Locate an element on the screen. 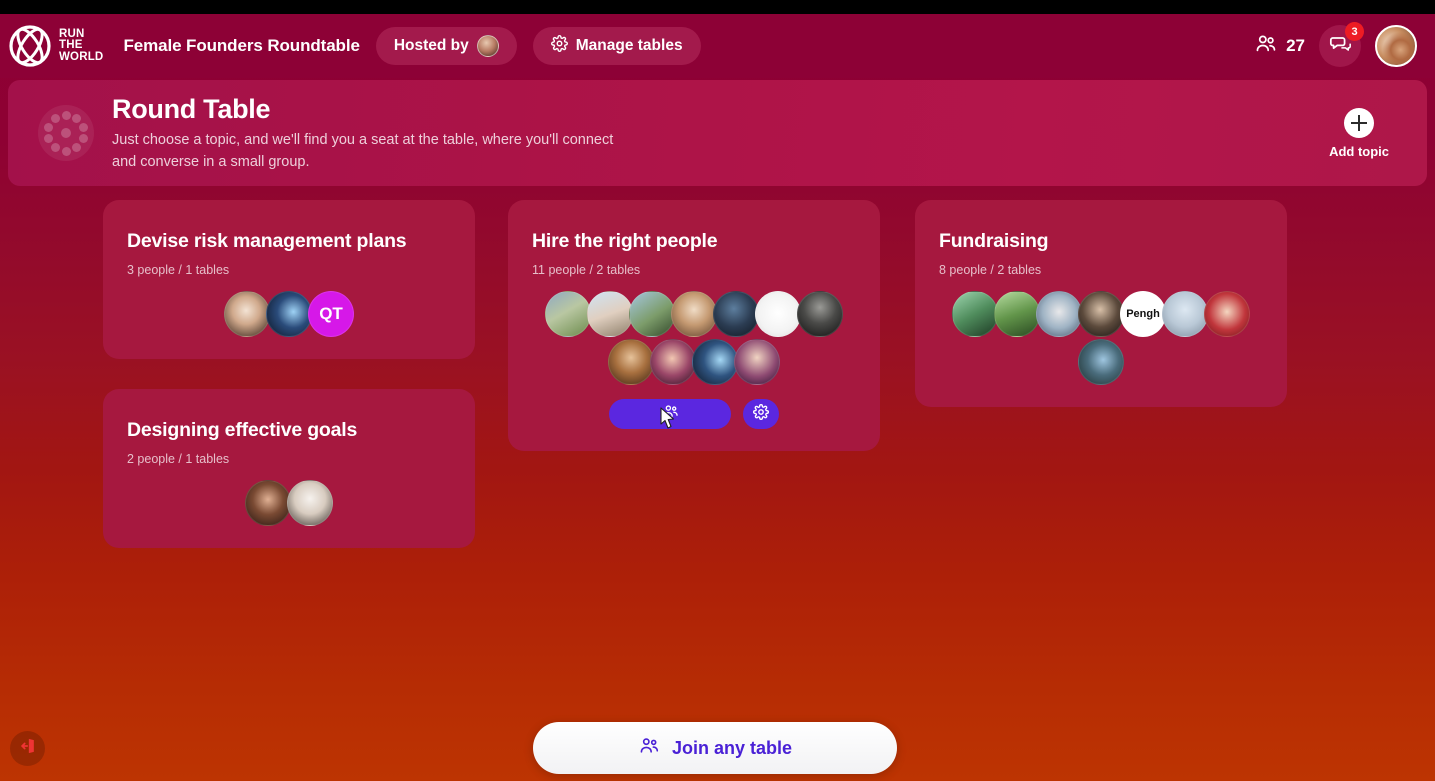 Image resolution: width=1435 pixels, height=781 pixels. topic-column-3: Fundraising 8 people / 2 tables Pengh is located at coordinates (1101, 318).